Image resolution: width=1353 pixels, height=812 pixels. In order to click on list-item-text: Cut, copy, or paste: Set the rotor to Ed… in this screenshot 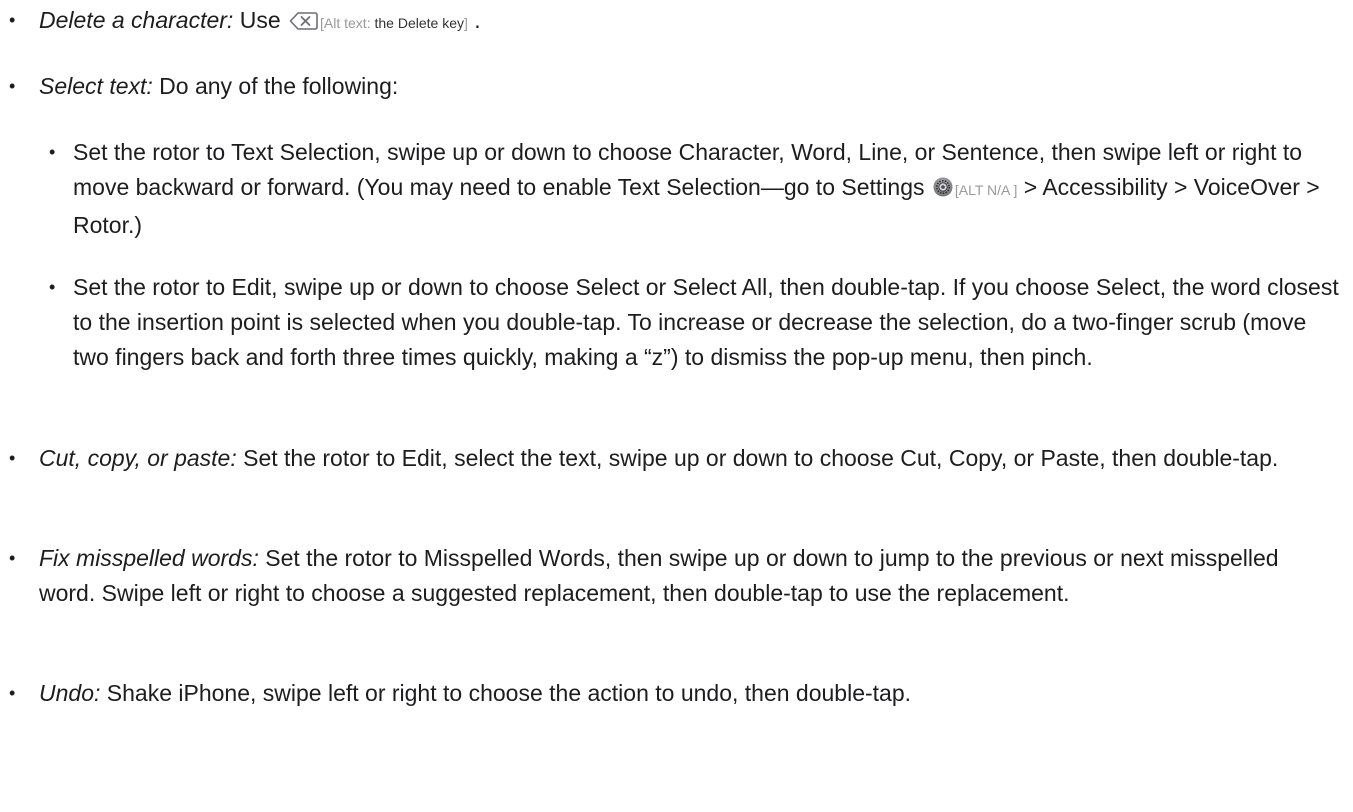, I will do `click(689, 458)`.